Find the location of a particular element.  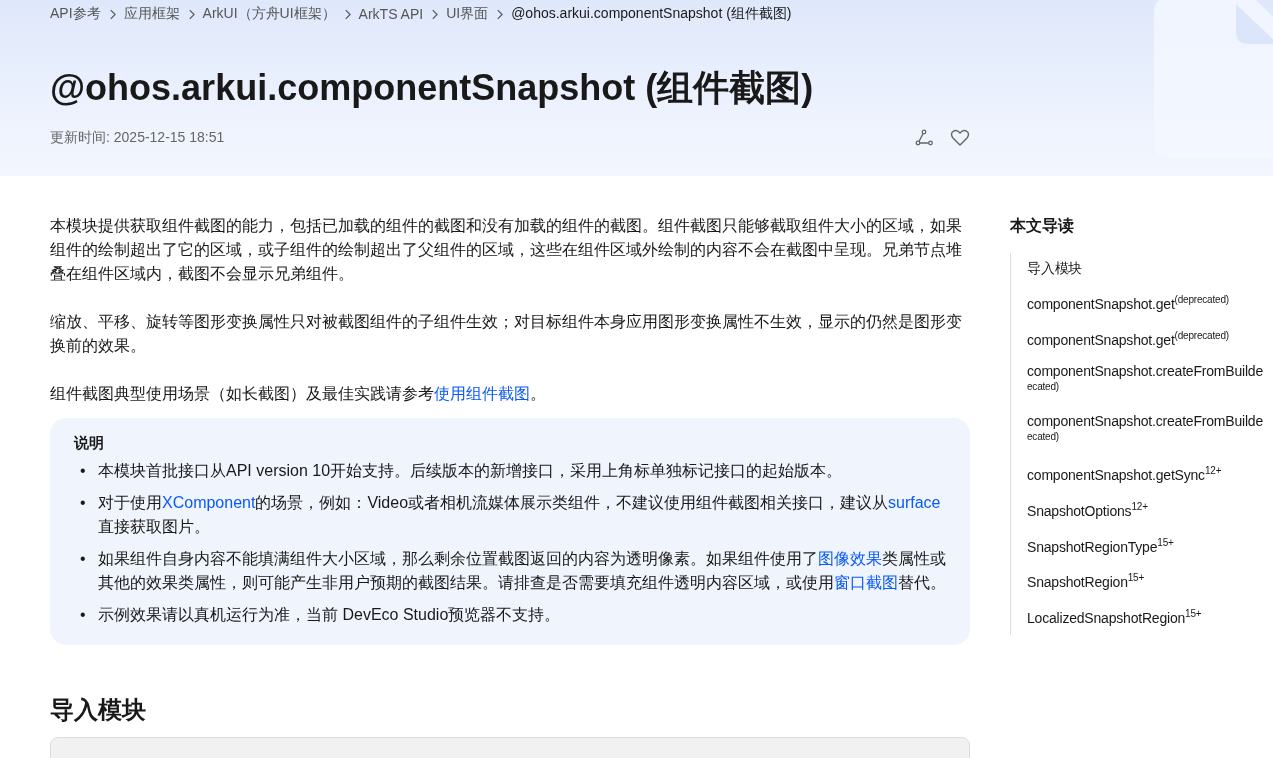

share-icon is located at coordinates (924, 138).